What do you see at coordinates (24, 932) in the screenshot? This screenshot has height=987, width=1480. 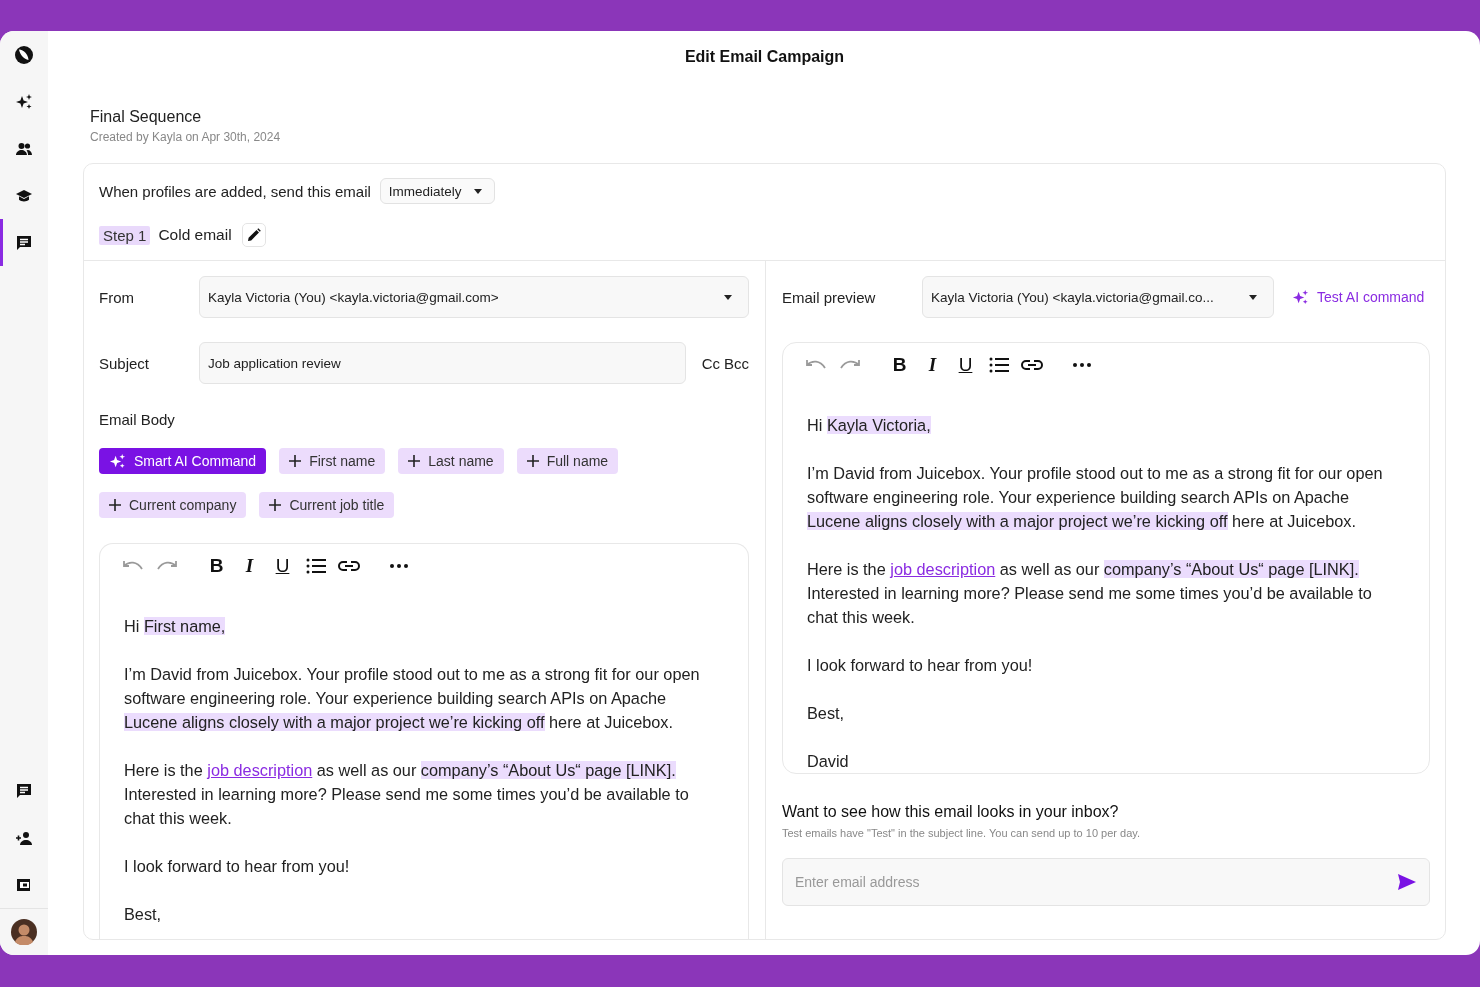 I see `avatar-icon` at bounding box center [24, 932].